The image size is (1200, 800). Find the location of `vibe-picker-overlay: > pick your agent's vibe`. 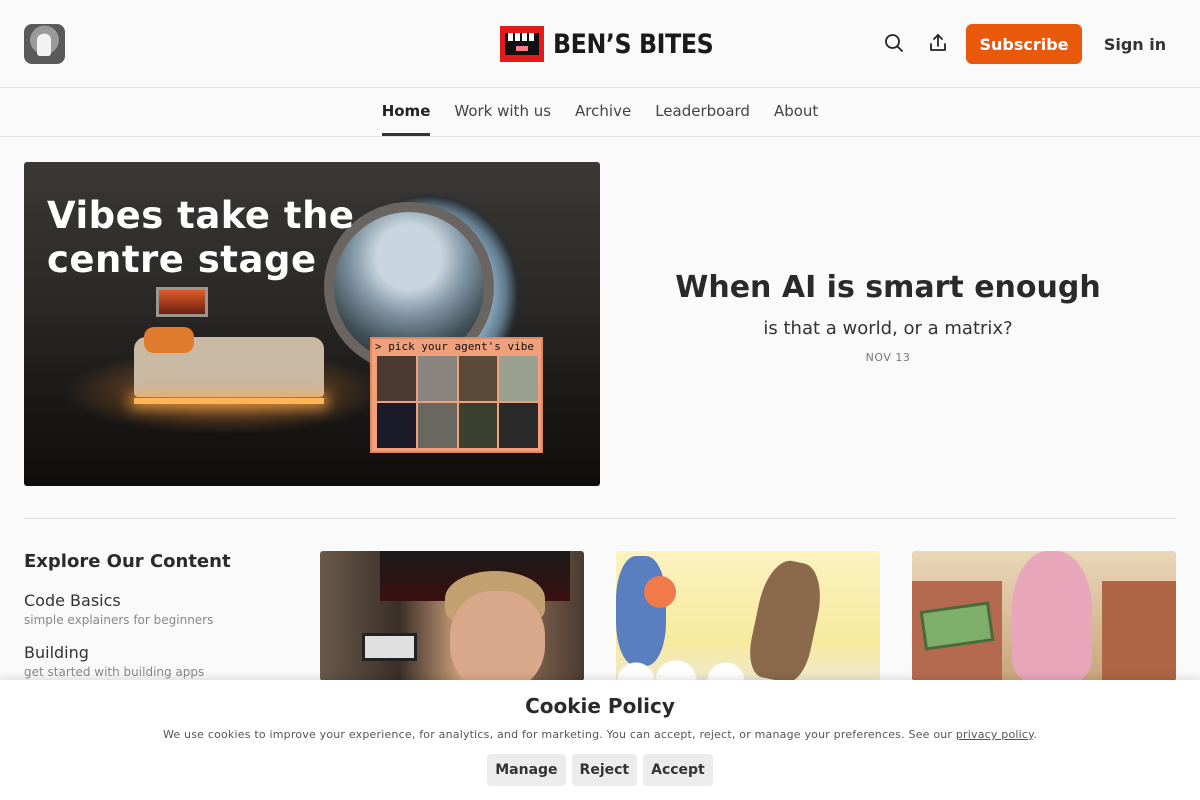

vibe-picker-overlay: > pick your agent's vibe is located at coordinates (456, 395).